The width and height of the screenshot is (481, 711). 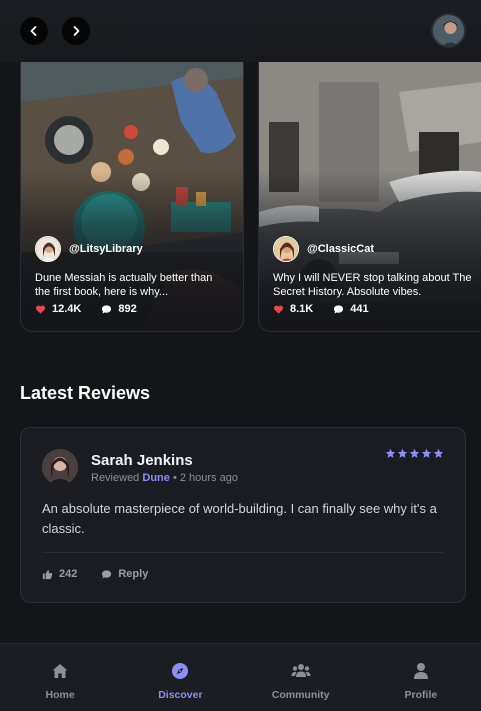 I want to click on comment-count: 441, so click(x=359, y=309).